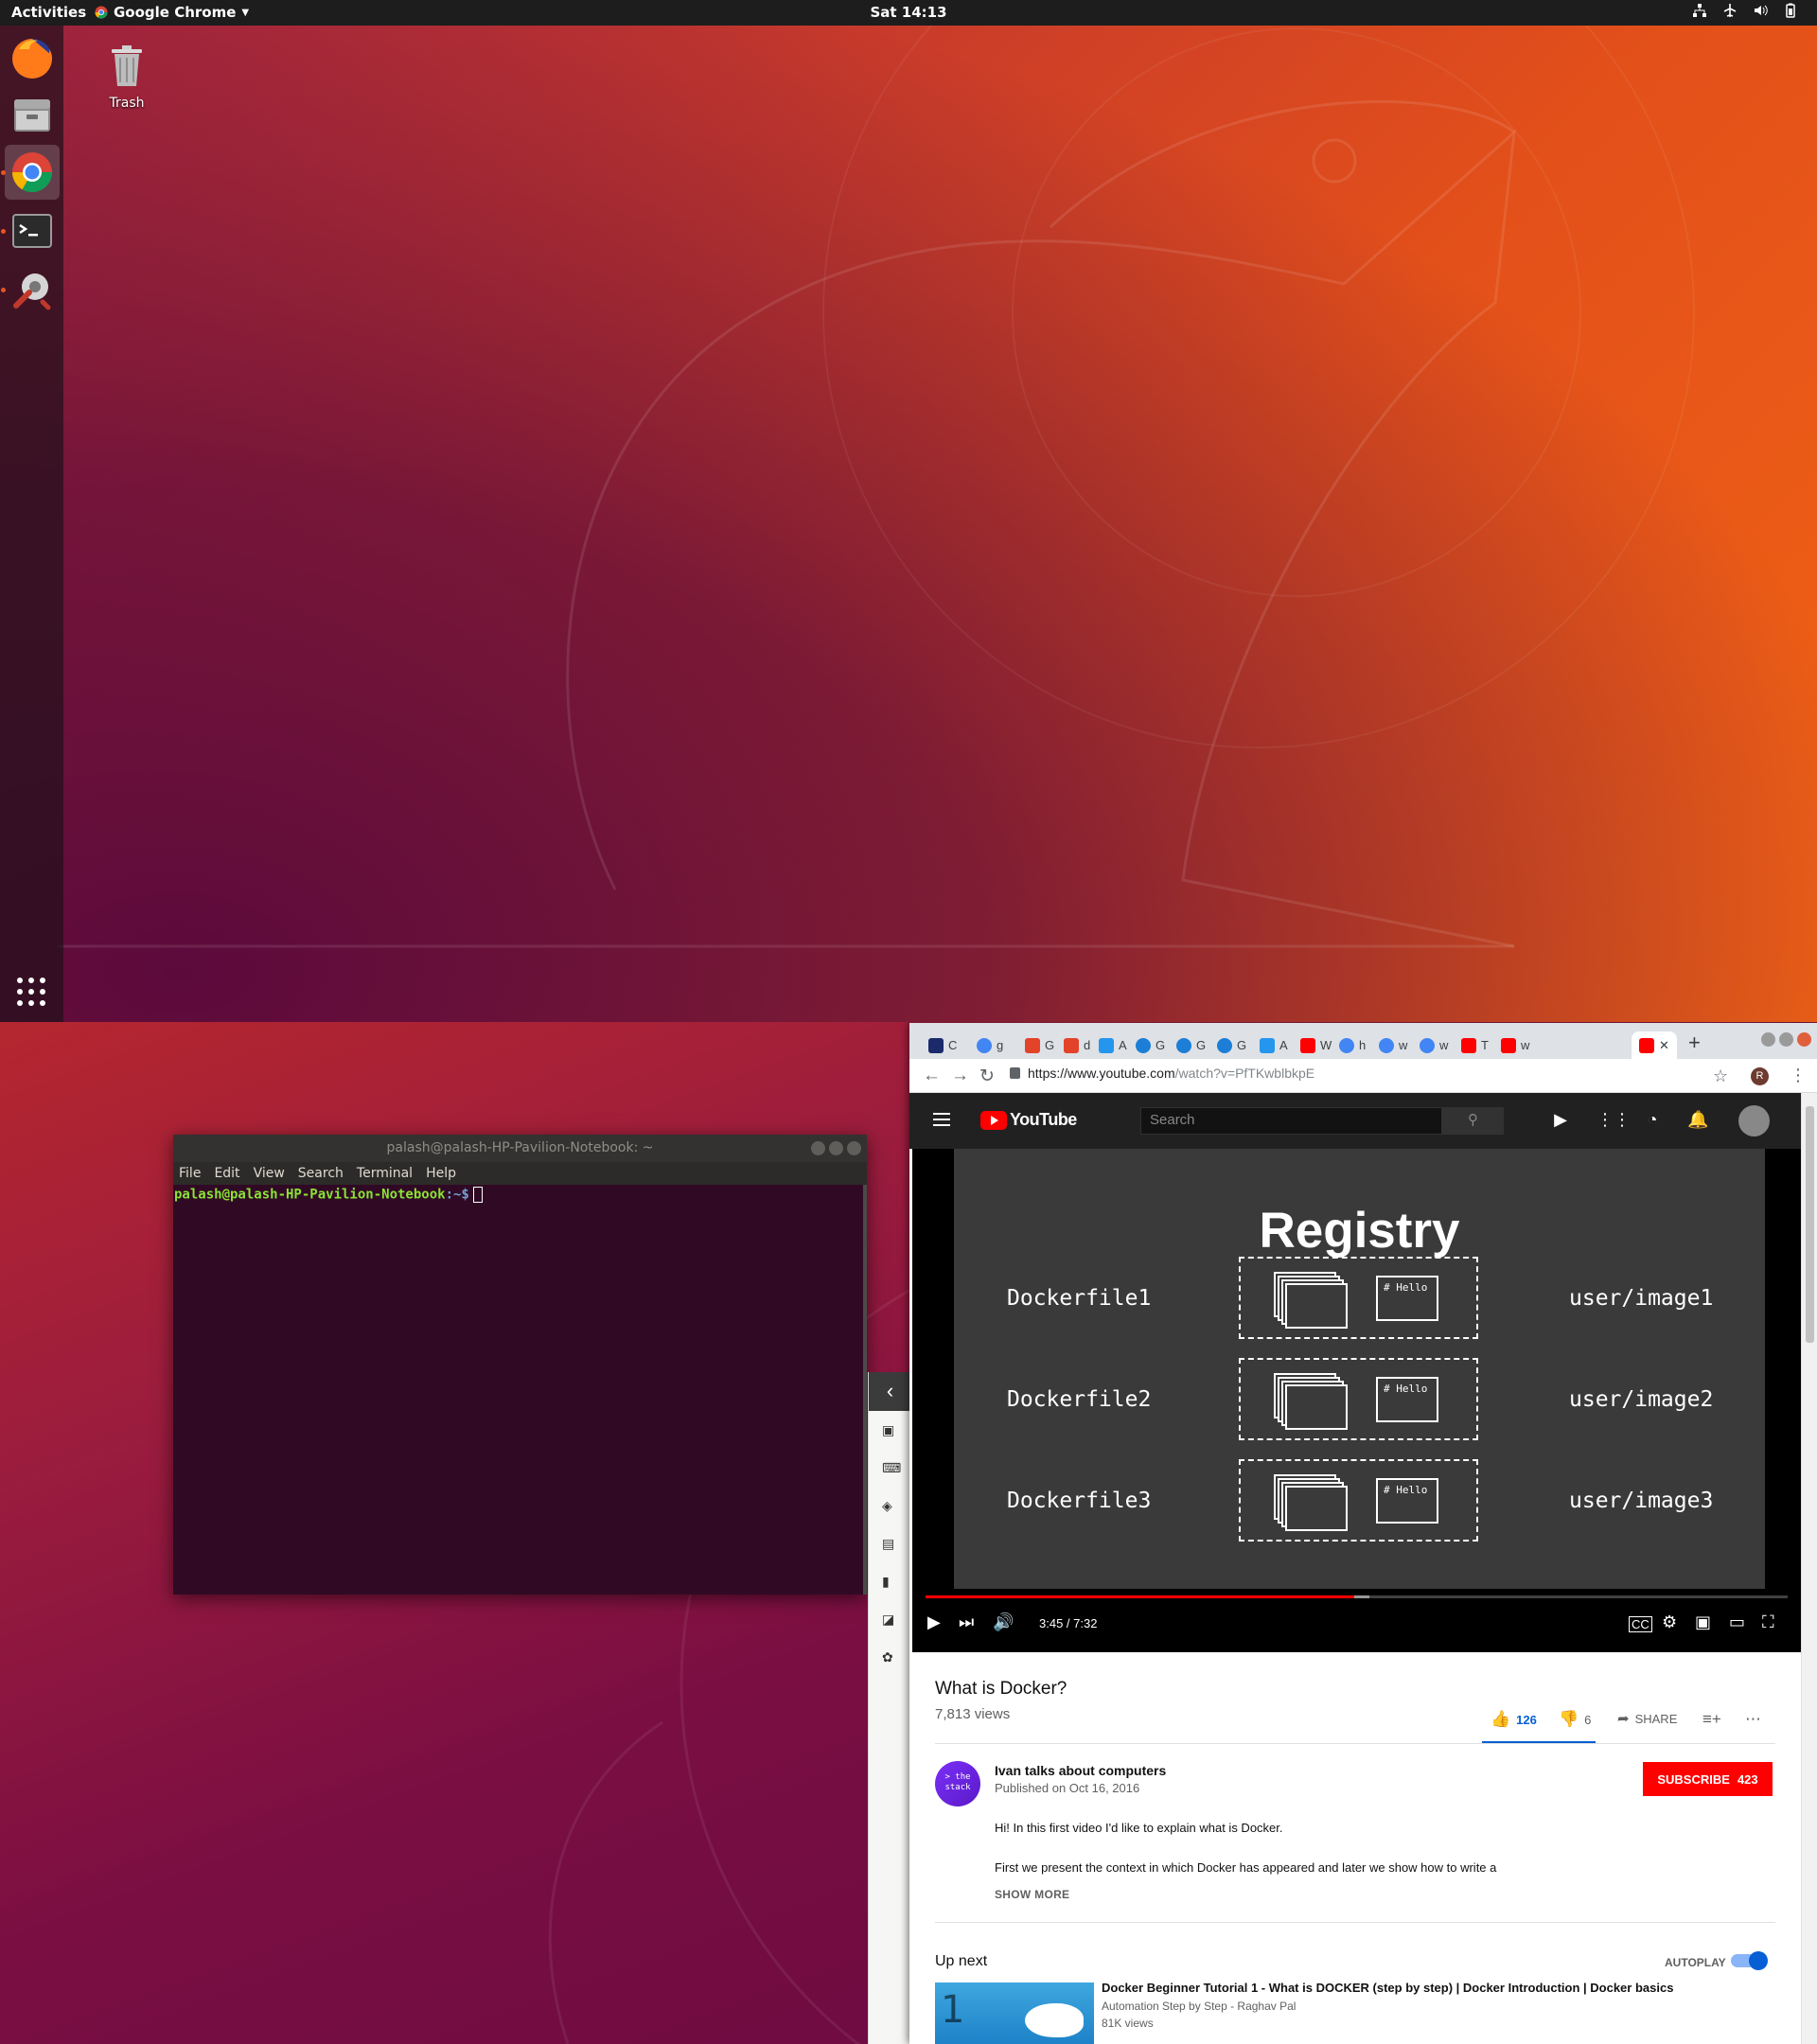 This screenshot has height=2044, width=1817. I want to click on network-icon, so click(1699, 11).